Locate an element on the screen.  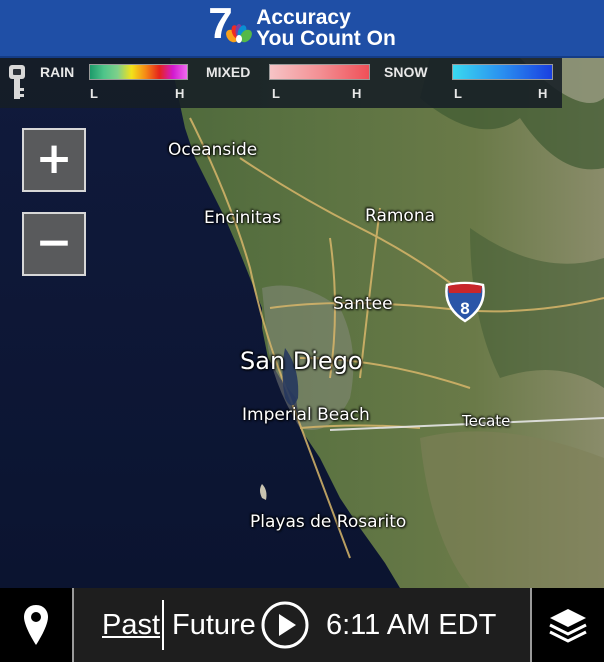
location-button is located at coordinates (36, 625).